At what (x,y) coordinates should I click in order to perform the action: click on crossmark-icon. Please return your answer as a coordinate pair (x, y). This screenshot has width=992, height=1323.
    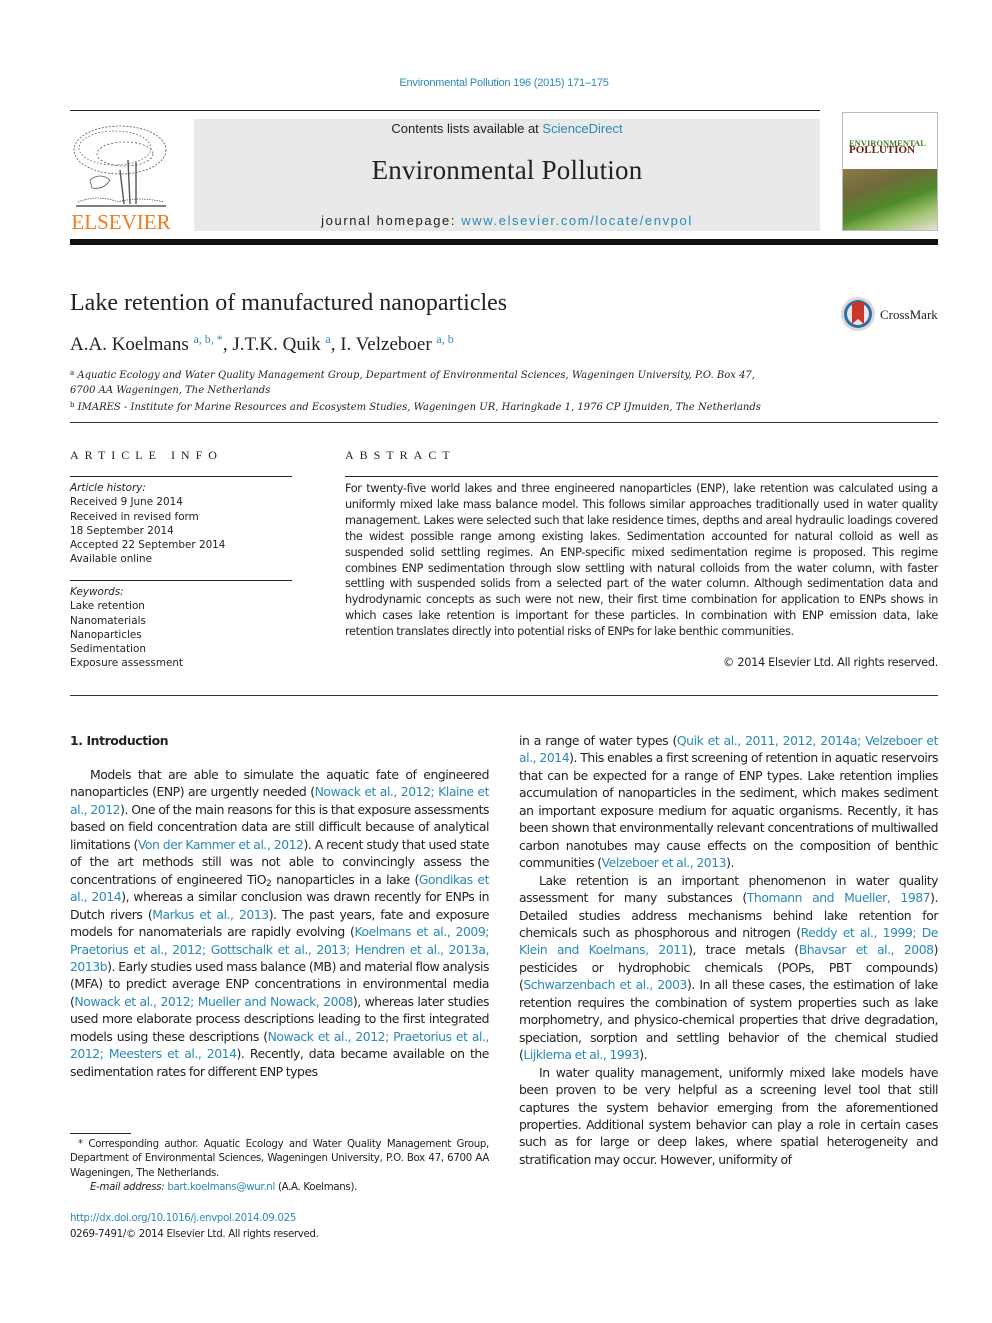
    Looking at the image, I should click on (858, 314).